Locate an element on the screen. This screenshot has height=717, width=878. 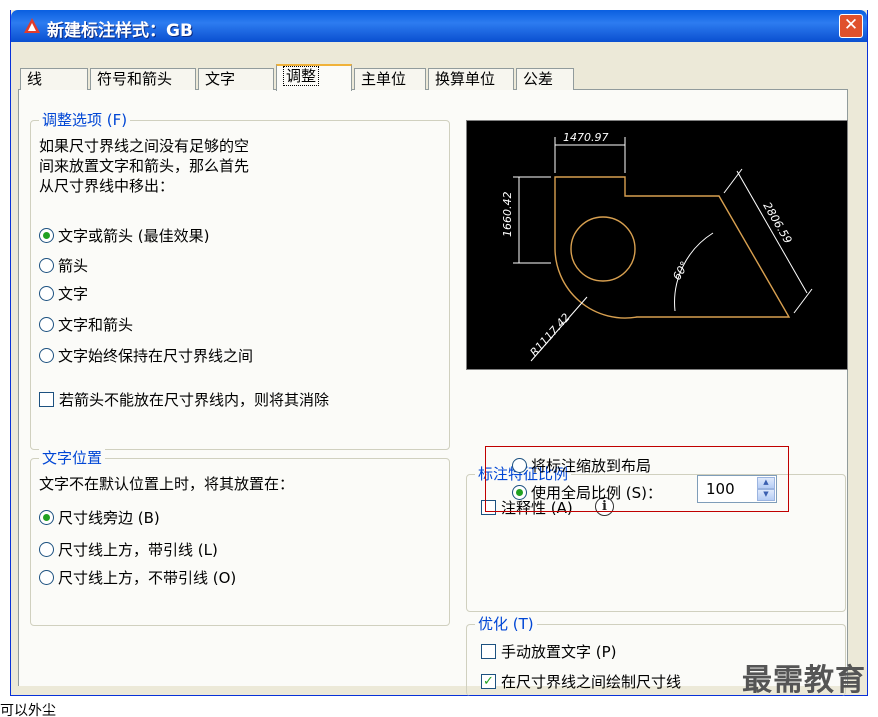
radio-arrows: 箭头 is located at coordinates (63, 265).